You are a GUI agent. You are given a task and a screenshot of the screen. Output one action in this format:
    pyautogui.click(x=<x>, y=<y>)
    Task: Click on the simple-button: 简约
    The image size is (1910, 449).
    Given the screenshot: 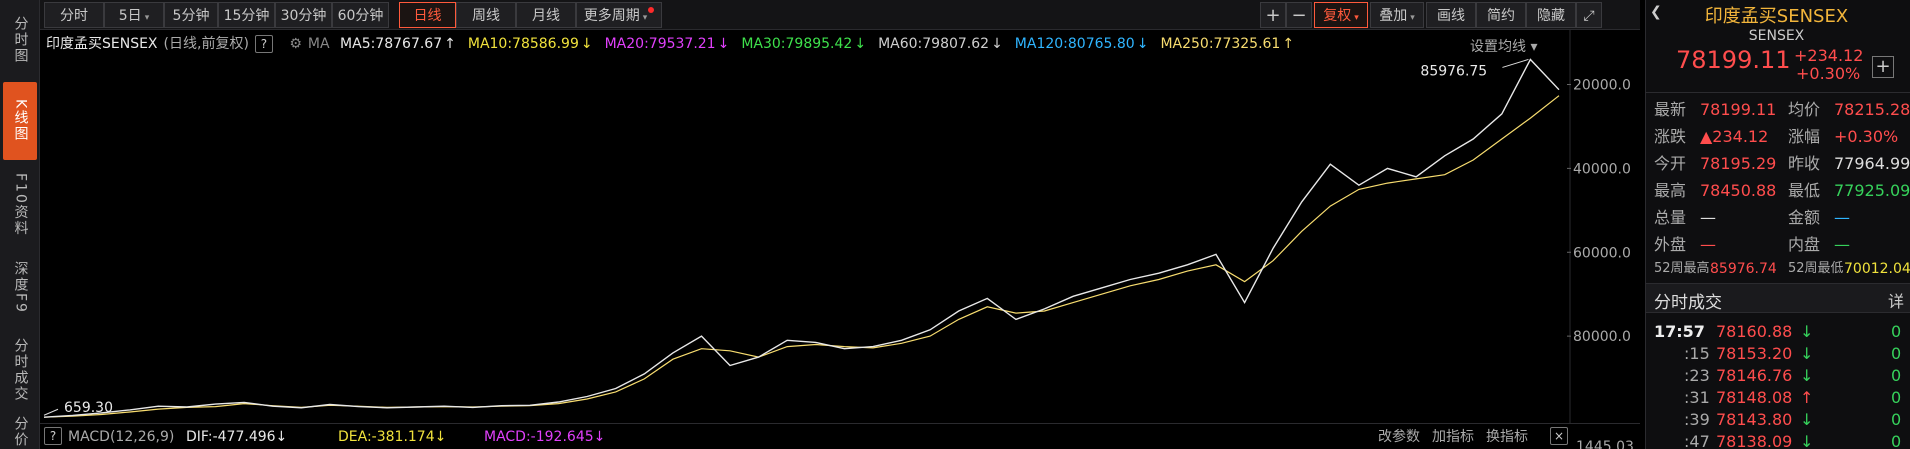 What is the action you would take?
    pyautogui.click(x=1501, y=15)
    